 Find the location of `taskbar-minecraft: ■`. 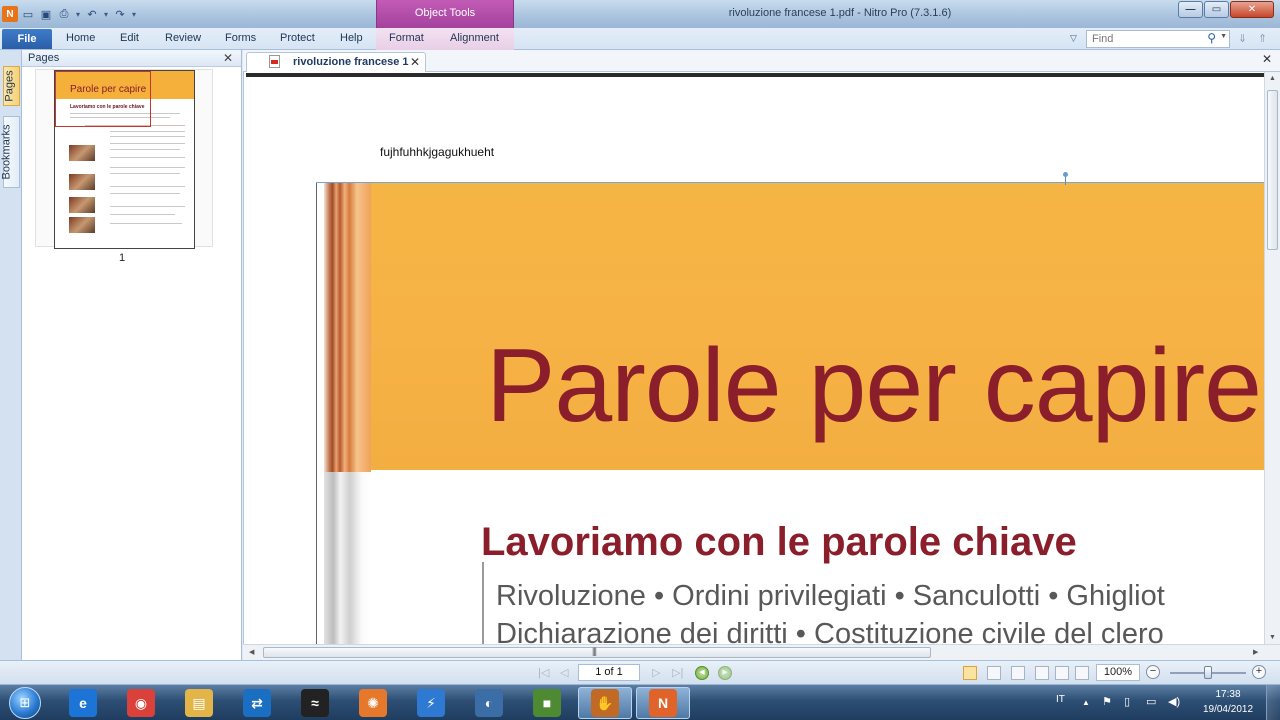

taskbar-minecraft: ■ is located at coordinates (547, 703).